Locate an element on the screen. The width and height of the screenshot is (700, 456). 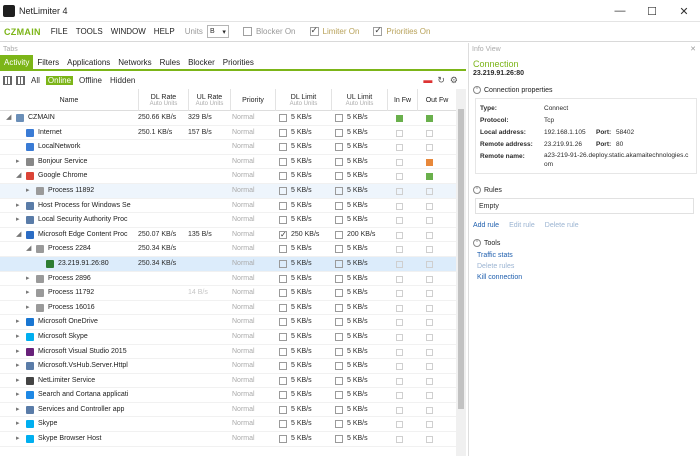
table-row: ▸ Process 16016 Normal 5 KB/s 5 KB/s is located at coordinates (228, 308).